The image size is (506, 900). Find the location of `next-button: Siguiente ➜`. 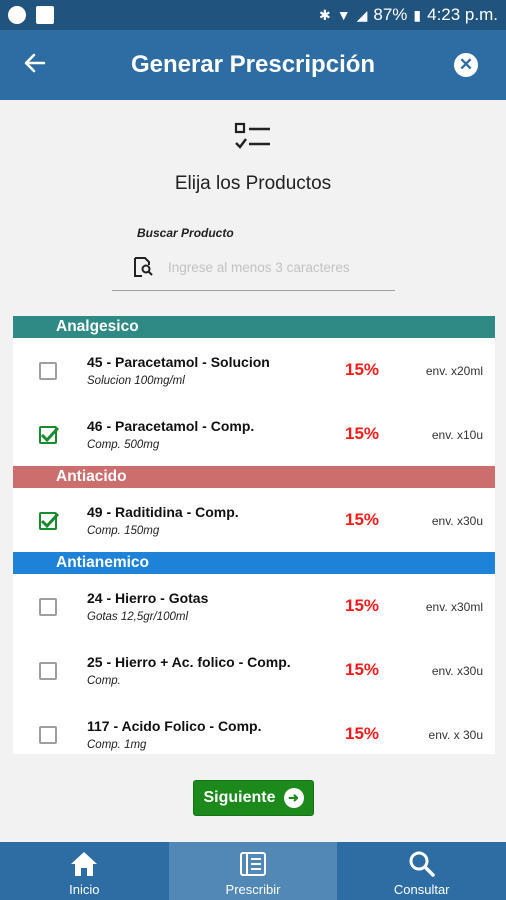

next-button: Siguiente ➜ is located at coordinates (253, 798).